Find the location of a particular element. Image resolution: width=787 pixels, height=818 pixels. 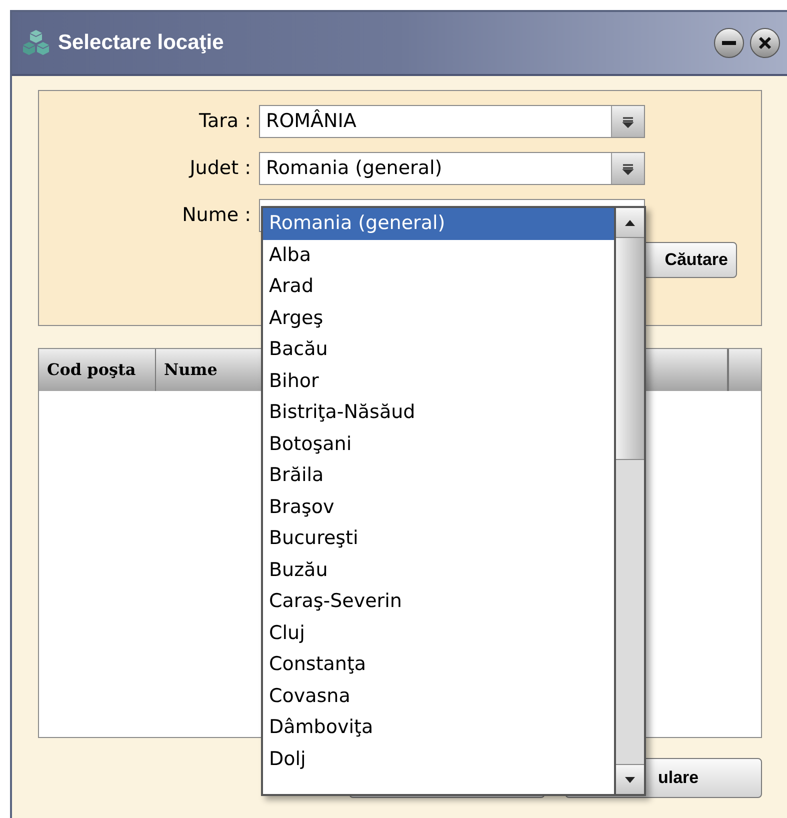

down-arrow-icon is located at coordinates (630, 780).